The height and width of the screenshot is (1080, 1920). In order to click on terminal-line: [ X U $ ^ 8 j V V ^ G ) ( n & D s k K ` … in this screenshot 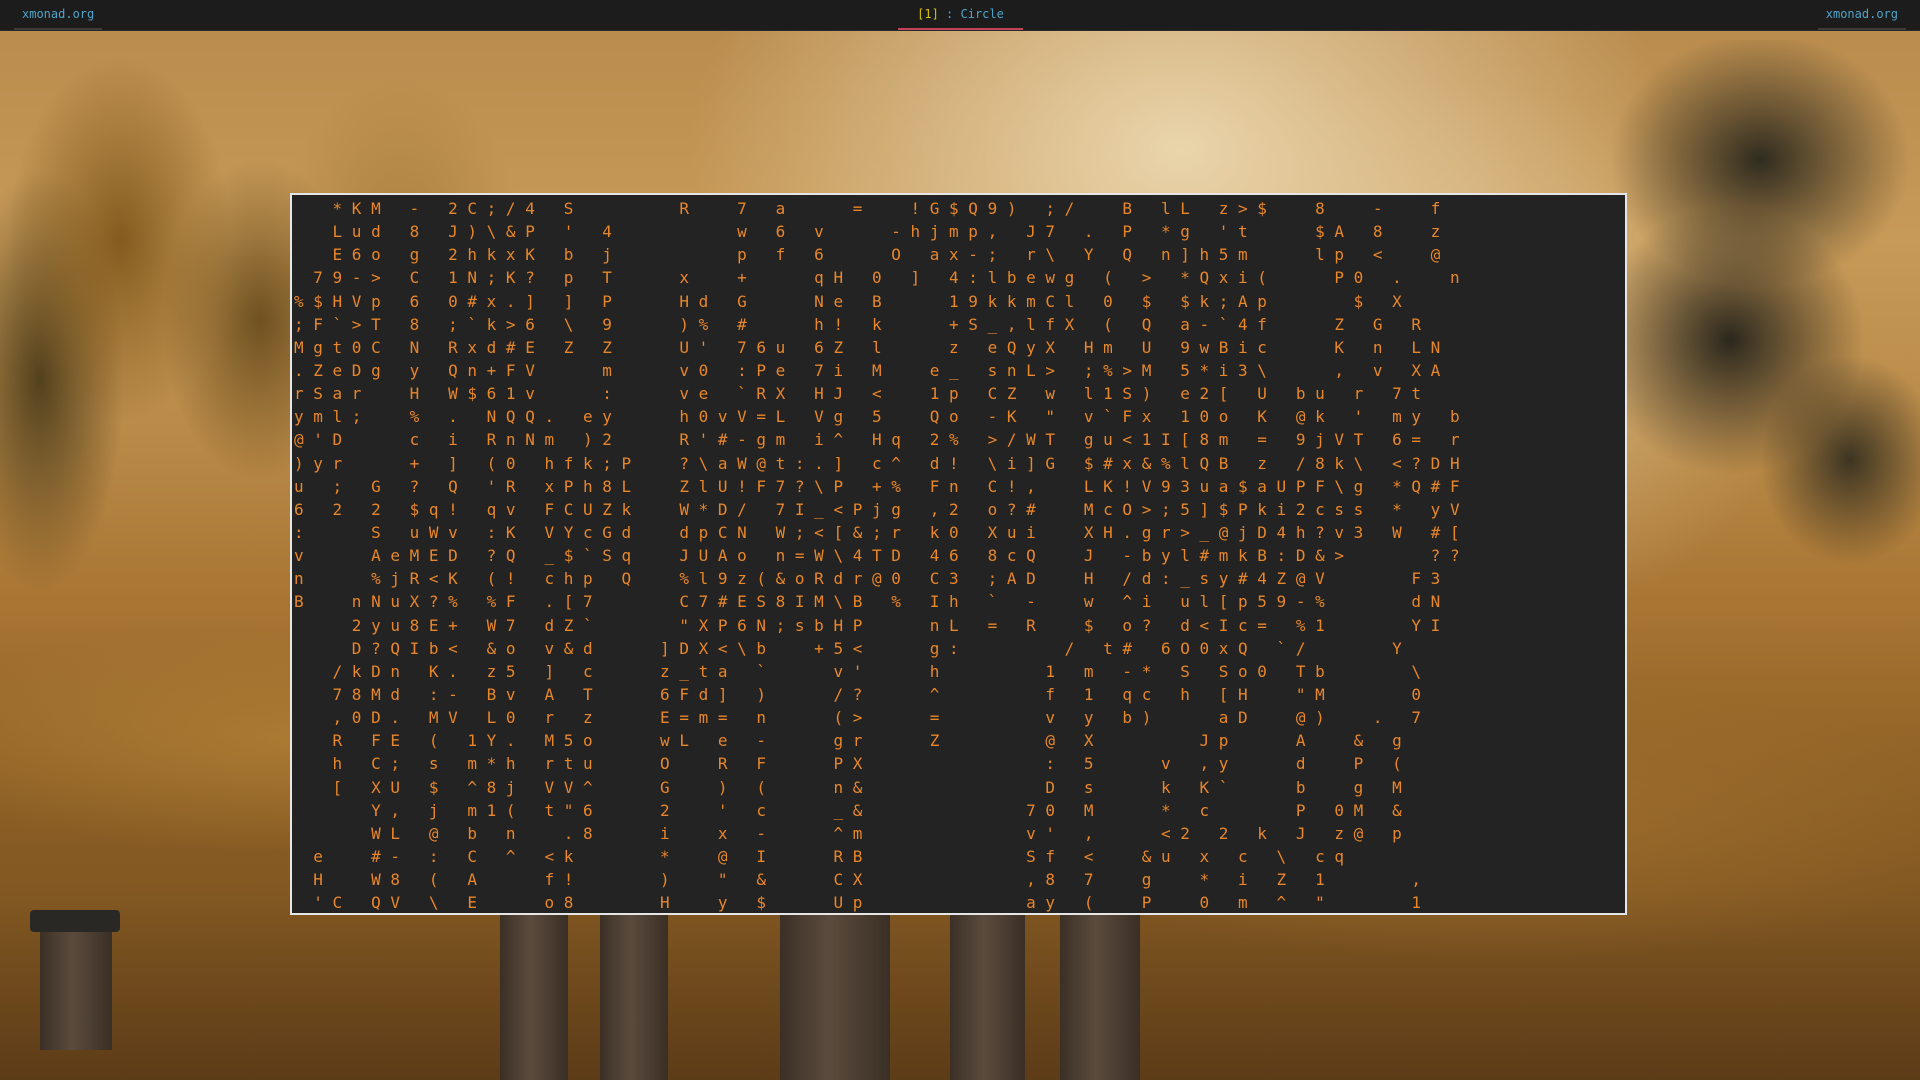, I will do `click(858, 787)`.